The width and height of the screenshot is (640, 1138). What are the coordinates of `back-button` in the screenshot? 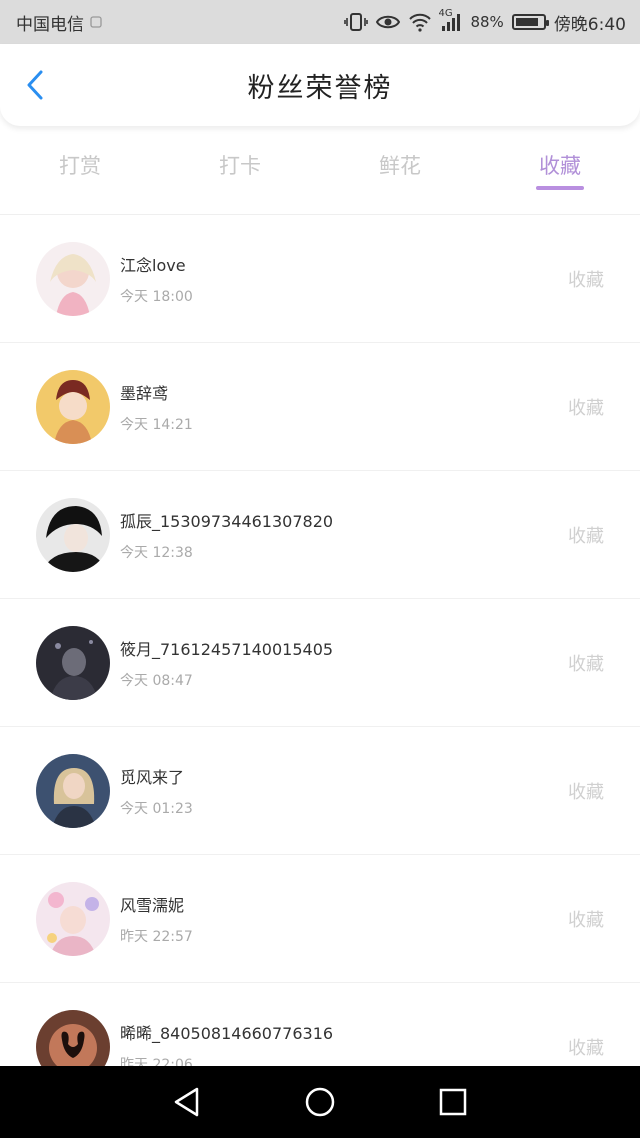 It's located at (35, 85).